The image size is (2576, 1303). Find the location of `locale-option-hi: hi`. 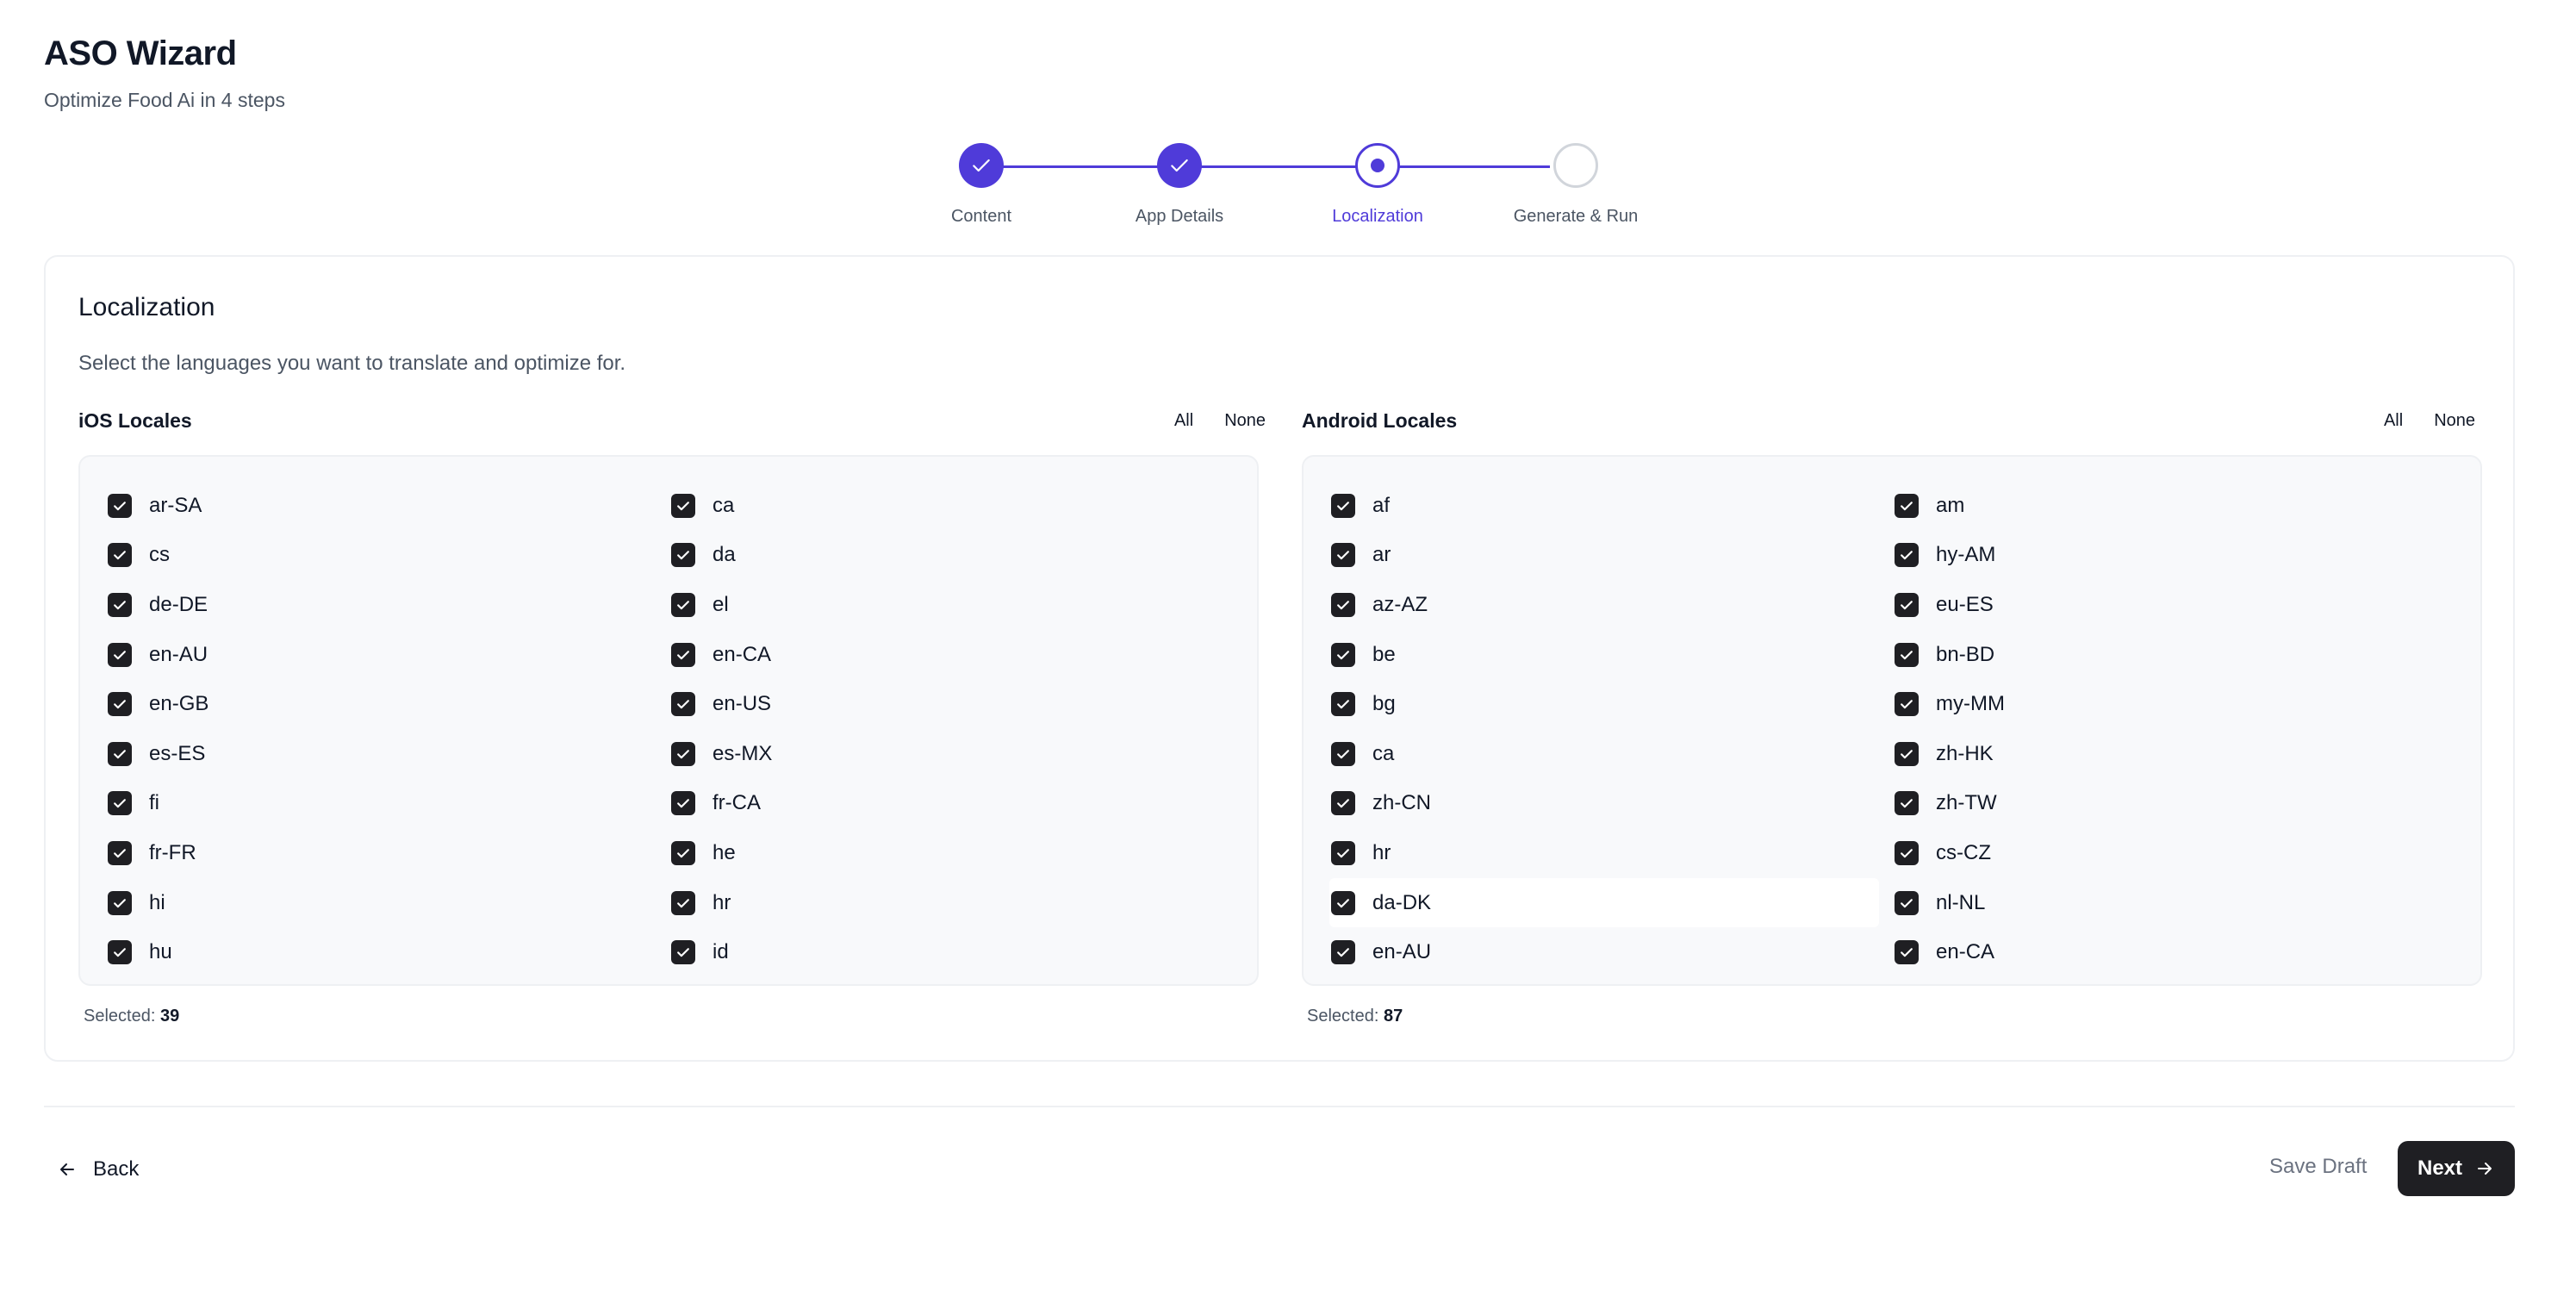

locale-option-hi: hi is located at coordinates (388, 903).